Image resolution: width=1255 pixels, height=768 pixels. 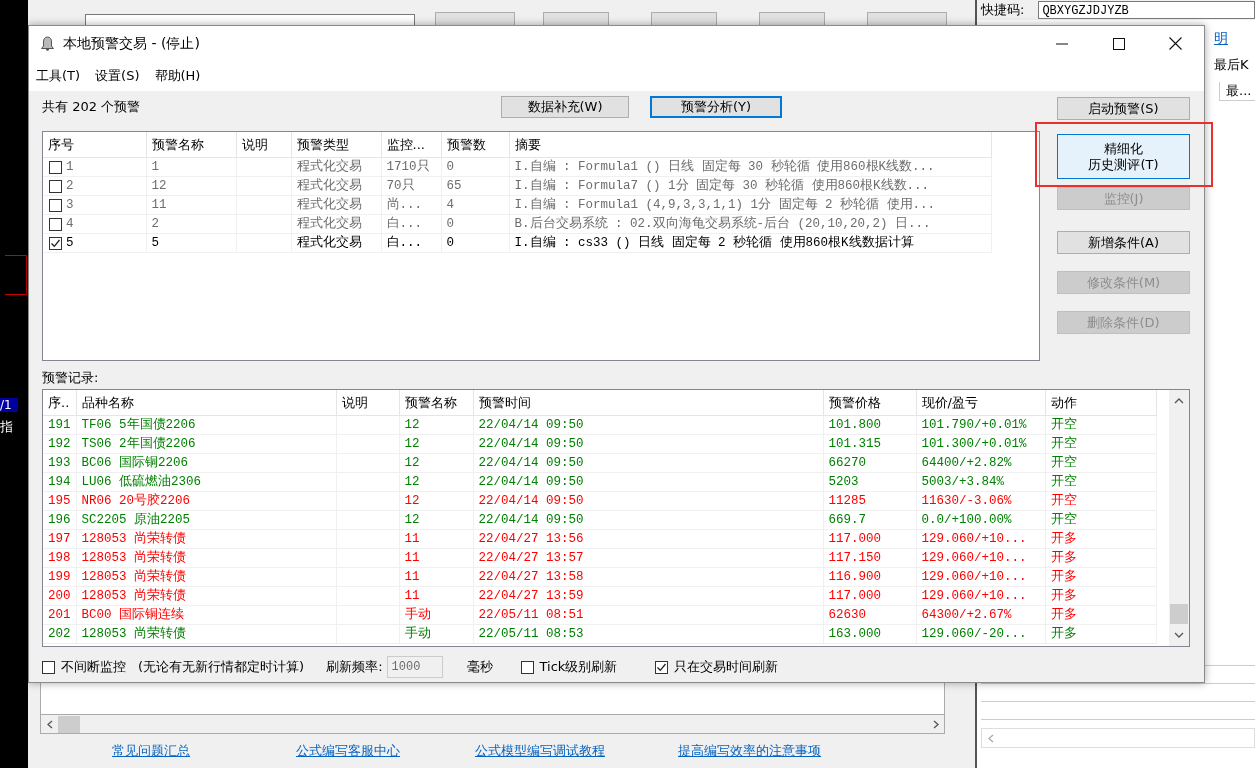 What do you see at coordinates (117, 76) in the screenshot?
I see `menu-item: 设置(S)` at bounding box center [117, 76].